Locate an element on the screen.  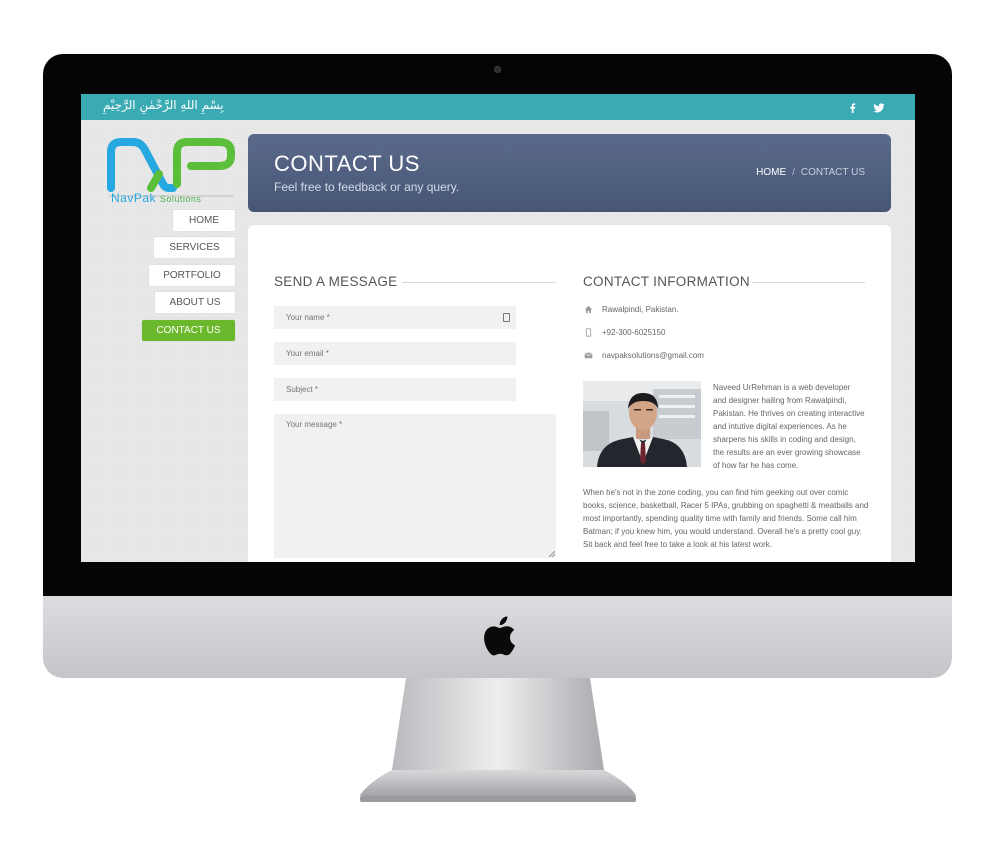
facebook-icon is located at coordinates (853, 107).